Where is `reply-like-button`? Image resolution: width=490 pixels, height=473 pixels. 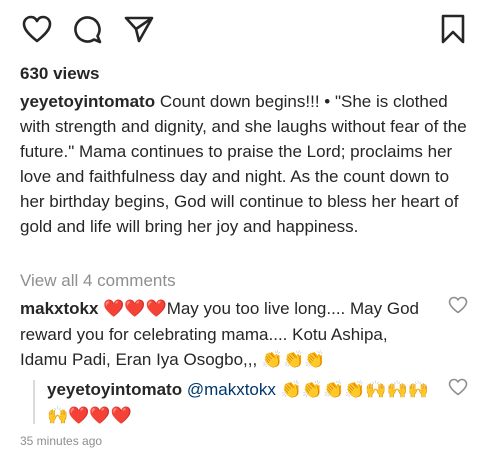
reply-like-button is located at coordinates (458, 388).